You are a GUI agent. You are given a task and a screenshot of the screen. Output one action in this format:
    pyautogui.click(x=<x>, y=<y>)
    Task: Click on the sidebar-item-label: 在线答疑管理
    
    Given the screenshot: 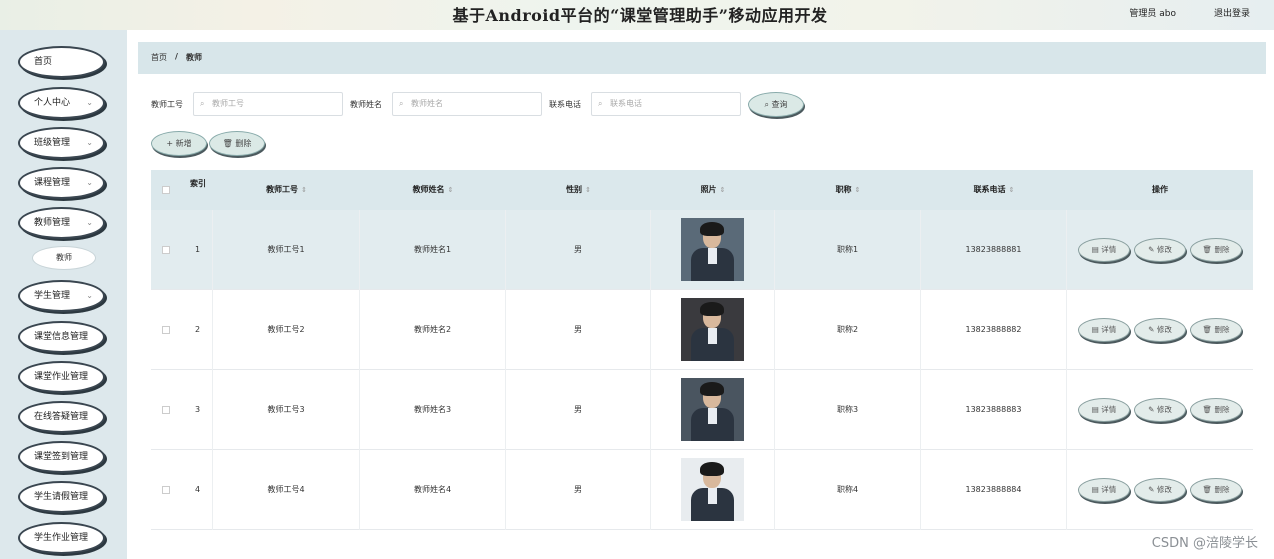 What is the action you would take?
    pyautogui.click(x=61, y=417)
    